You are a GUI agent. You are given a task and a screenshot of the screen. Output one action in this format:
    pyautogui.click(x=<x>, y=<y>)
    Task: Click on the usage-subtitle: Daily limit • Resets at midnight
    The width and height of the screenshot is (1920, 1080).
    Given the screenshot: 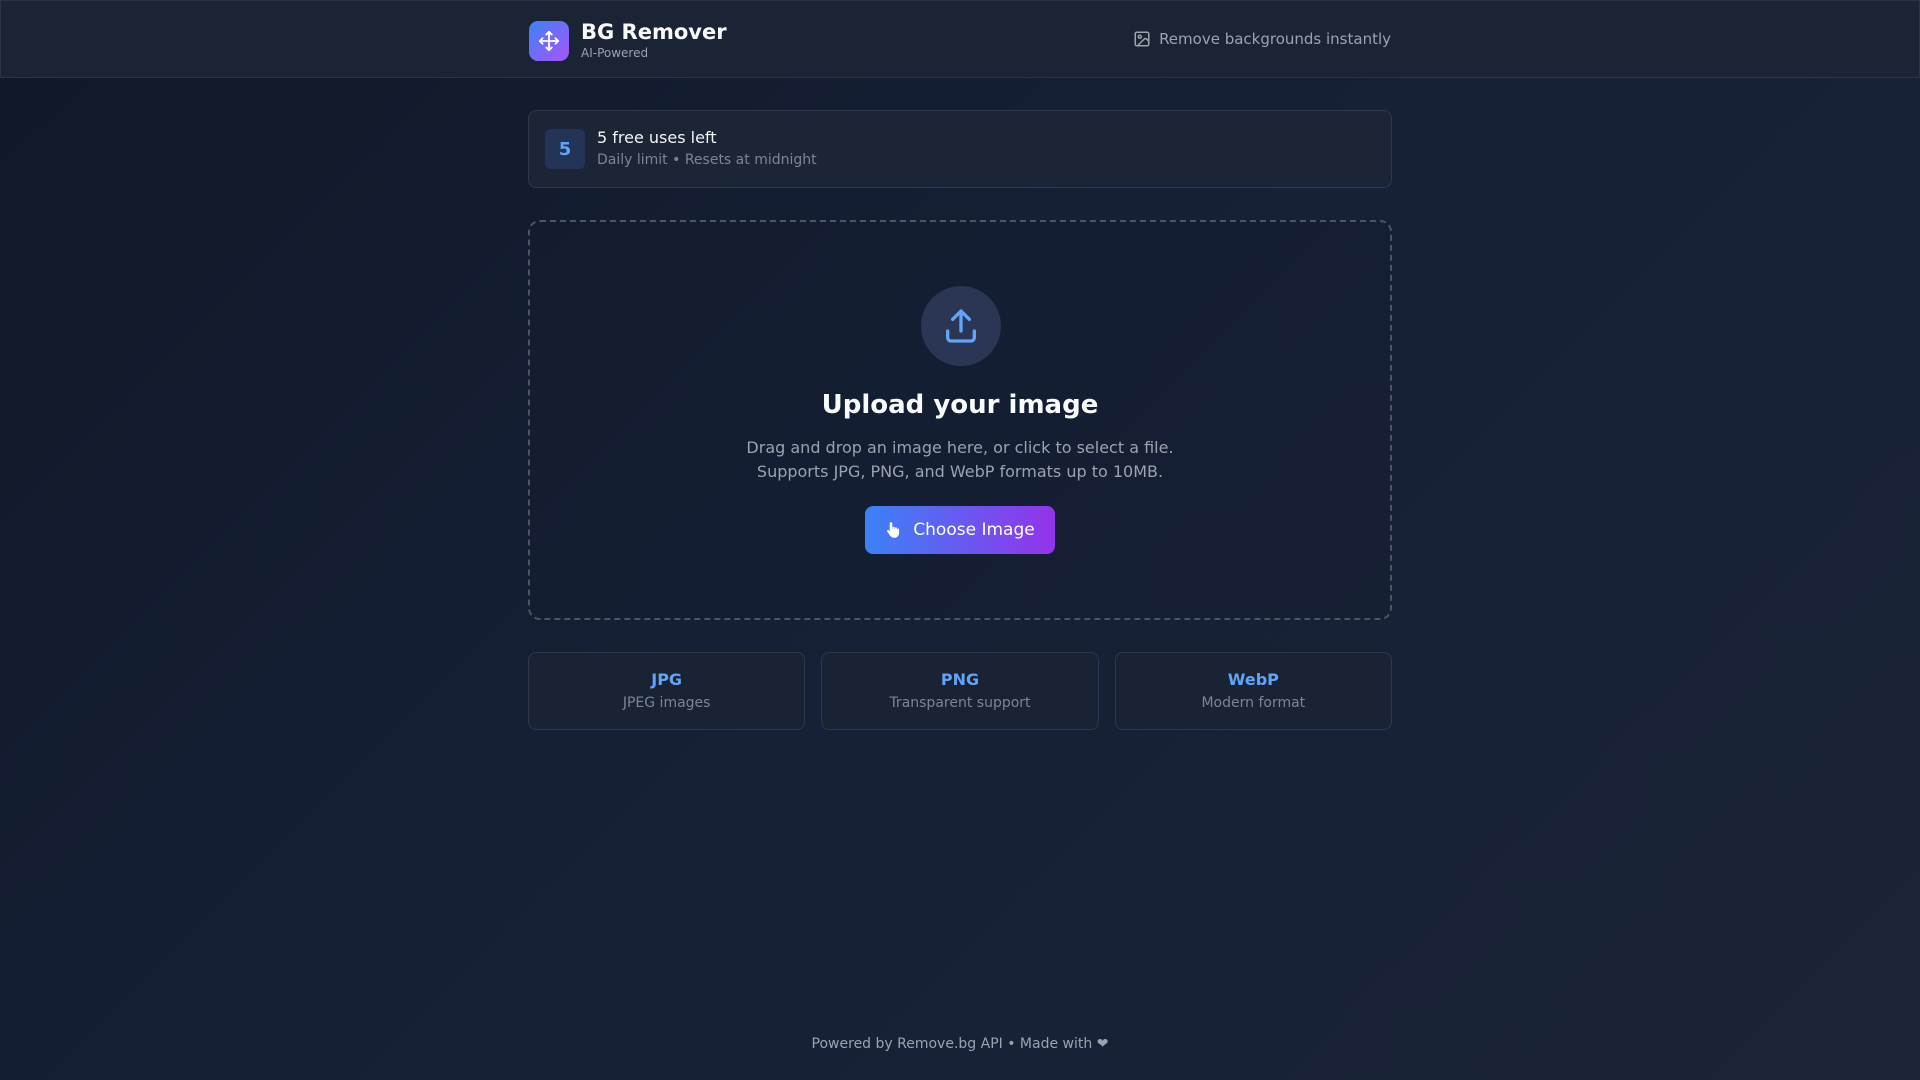 What is the action you would take?
    pyautogui.click(x=707, y=160)
    